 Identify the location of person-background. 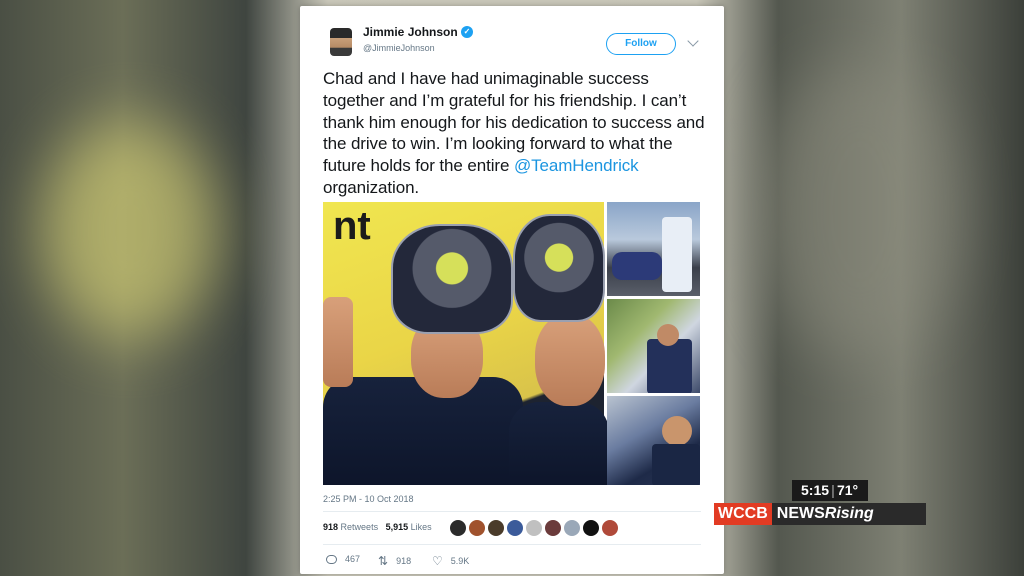
(338, 342).